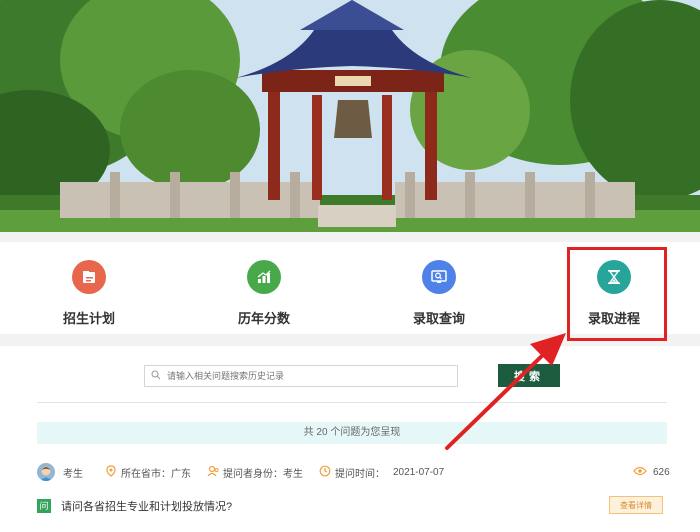 The width and height of the screenshot is (700, 532). What do you see at coordinates (360, 474) in the screenshot?
I see `time-label: 提问时间：` at bounding box center [360, 474].